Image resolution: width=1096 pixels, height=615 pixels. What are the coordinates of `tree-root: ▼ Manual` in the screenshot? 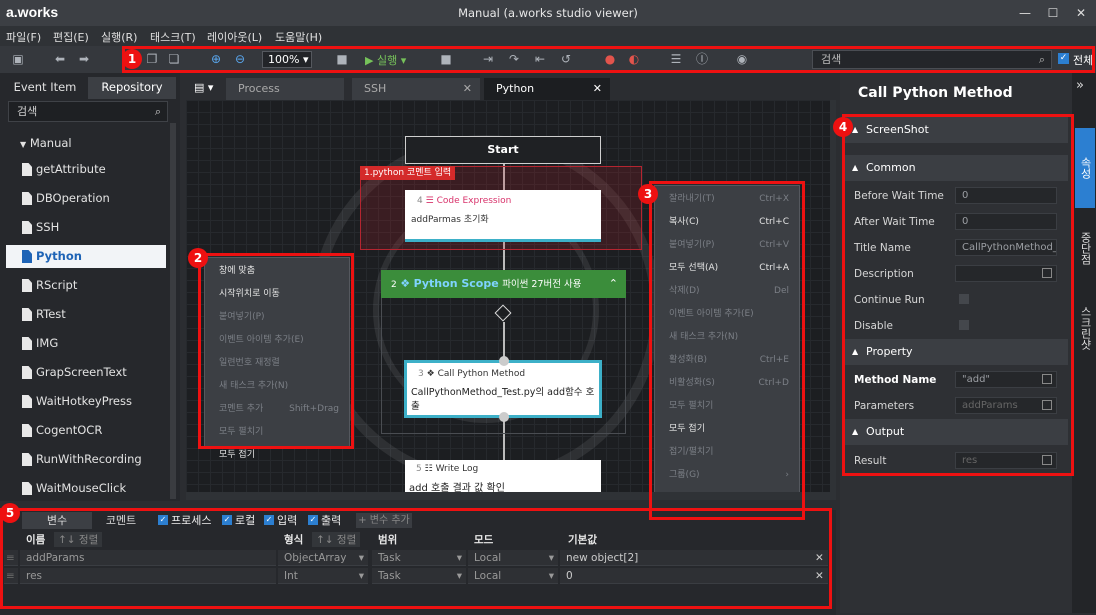 It's located at (86, 143).